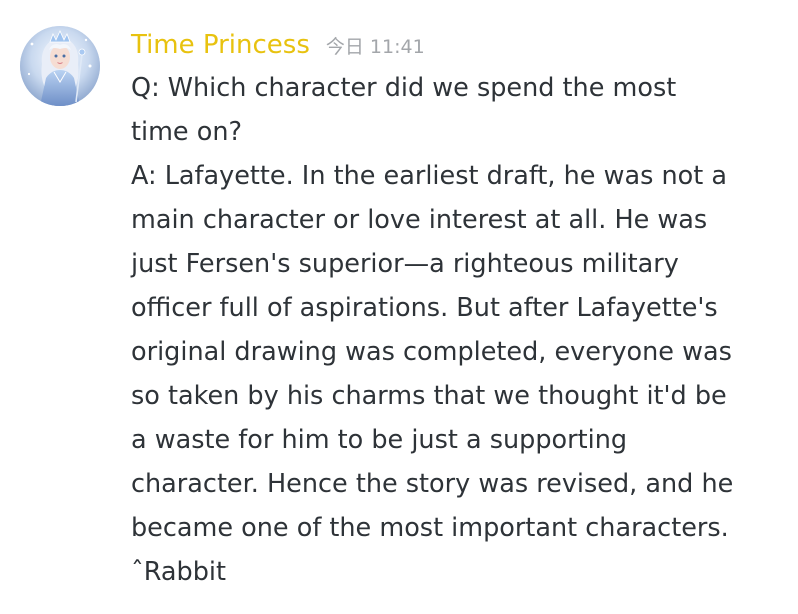 This screenshot has width=798, height=614. What do you see at coordinates (178, 572) in the screenshot?
I see `message-line: ˆRabbit` at bounding box center [178, 572].